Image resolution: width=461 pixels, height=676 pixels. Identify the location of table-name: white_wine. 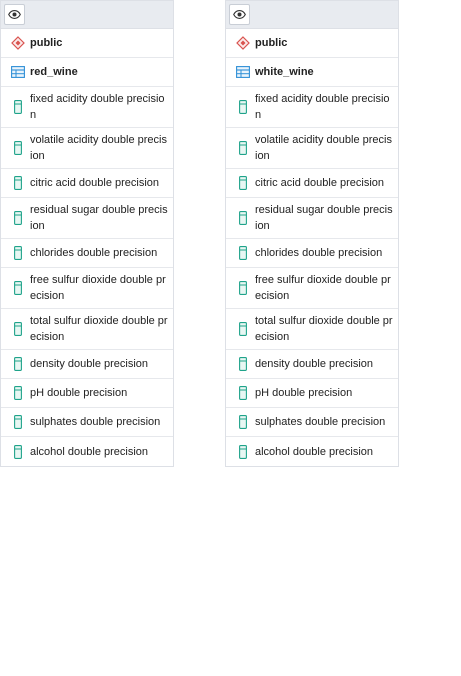
(284, 72).